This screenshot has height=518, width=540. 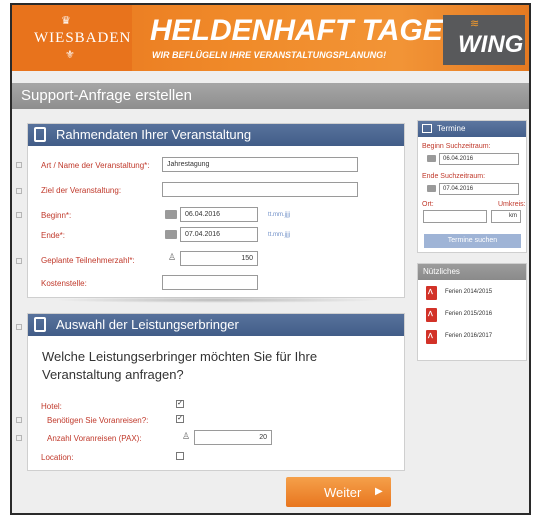 I want to click on doc-link-label: Ferien 2014/2015, so click(x=468, y=292).